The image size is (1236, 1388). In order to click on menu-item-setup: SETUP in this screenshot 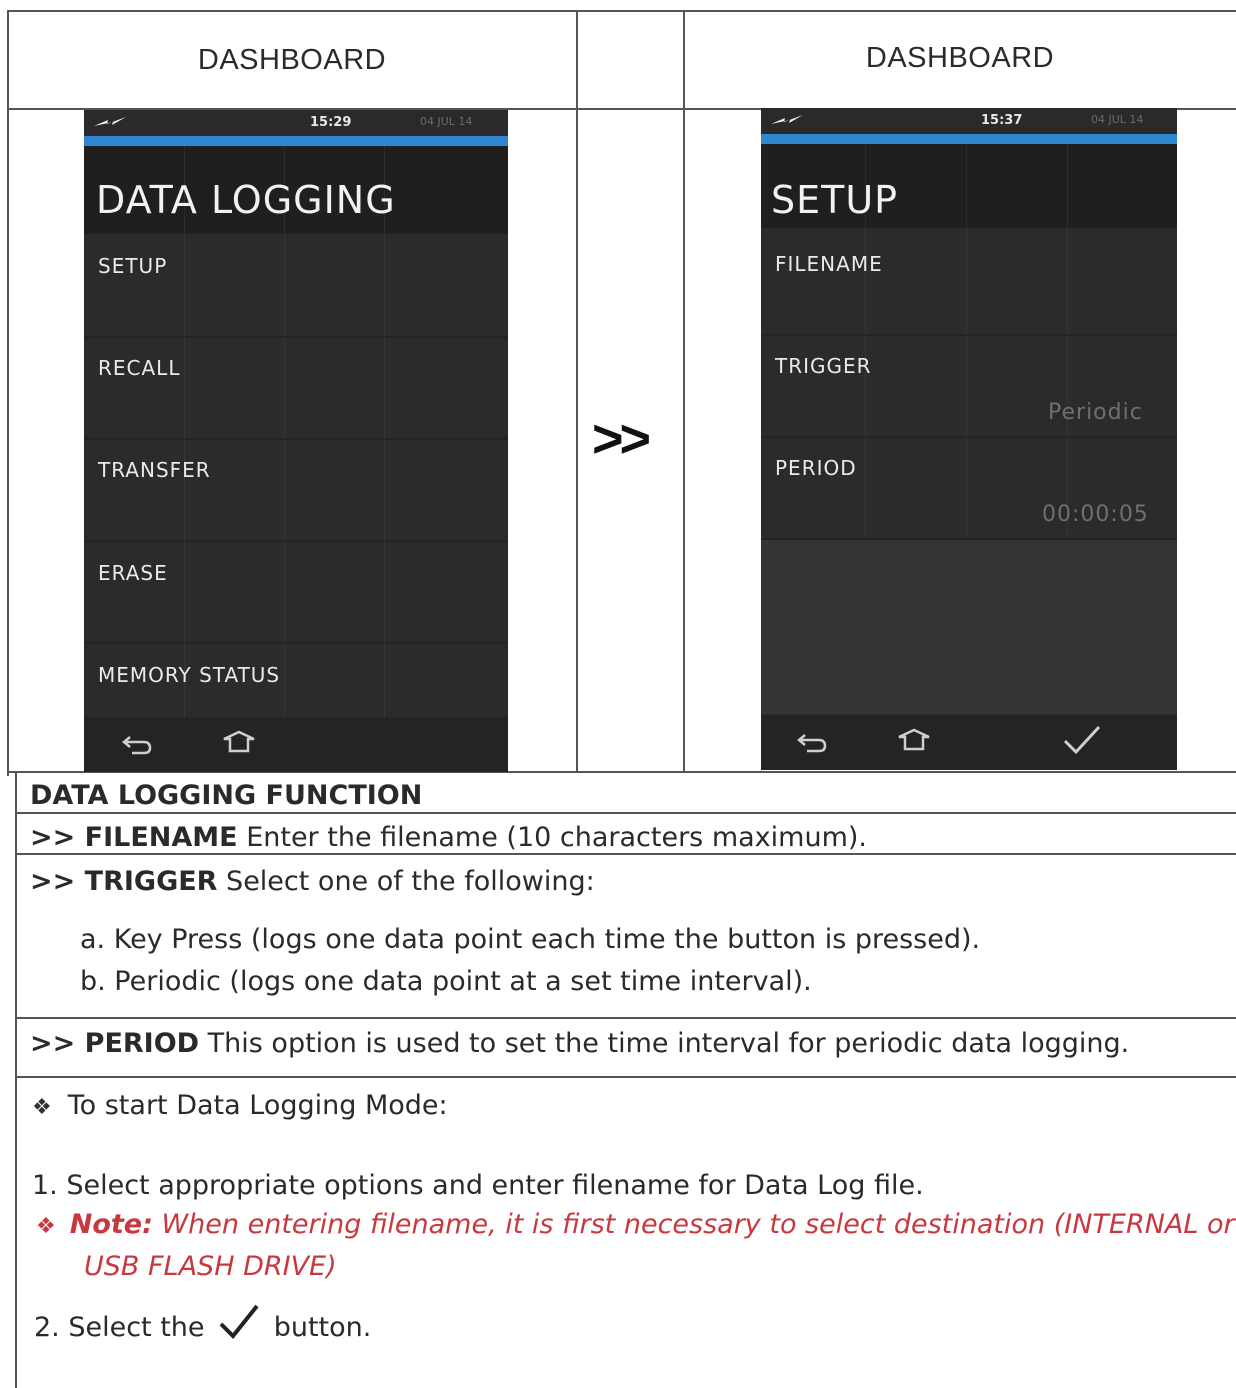, I will do `click(132, 266)`.